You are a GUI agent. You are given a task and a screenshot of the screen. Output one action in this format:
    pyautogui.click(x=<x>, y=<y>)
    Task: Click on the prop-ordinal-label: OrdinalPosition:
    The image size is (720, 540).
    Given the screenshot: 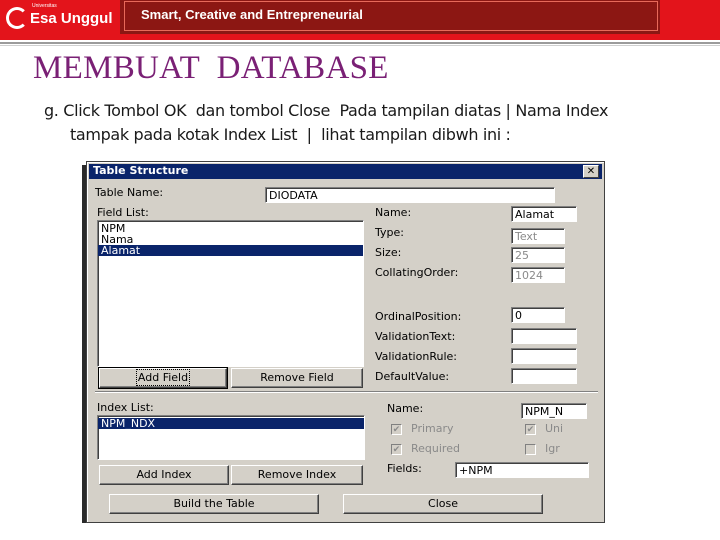 What is the action you would take?
    pyautogui.click(x=418, y=316)
    